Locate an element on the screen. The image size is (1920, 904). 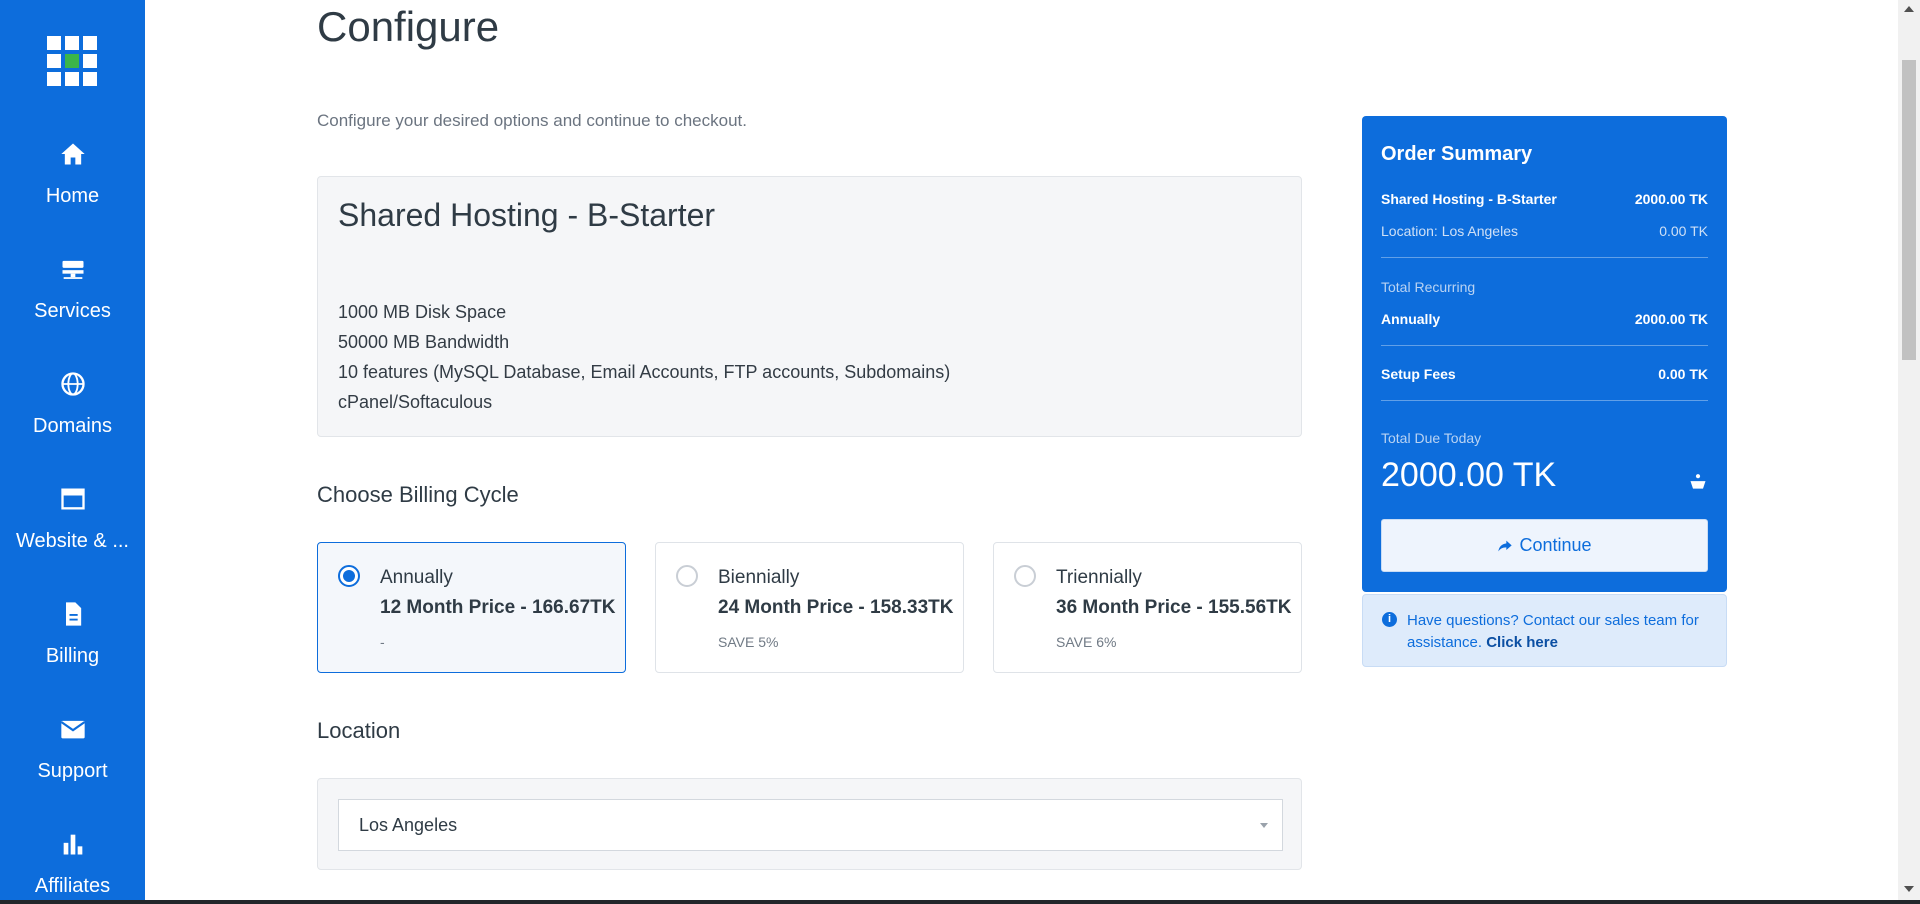
feature-item: cPanel/Softaculous is located at coordinates (415, 402).